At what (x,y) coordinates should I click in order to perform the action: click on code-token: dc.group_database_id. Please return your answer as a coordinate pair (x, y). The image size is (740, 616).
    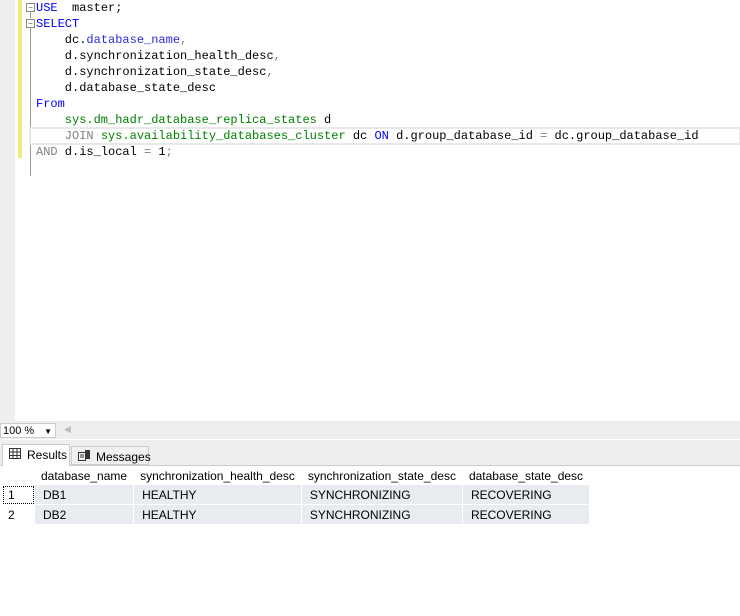
    Looking at the image, I should click on (623, 136).